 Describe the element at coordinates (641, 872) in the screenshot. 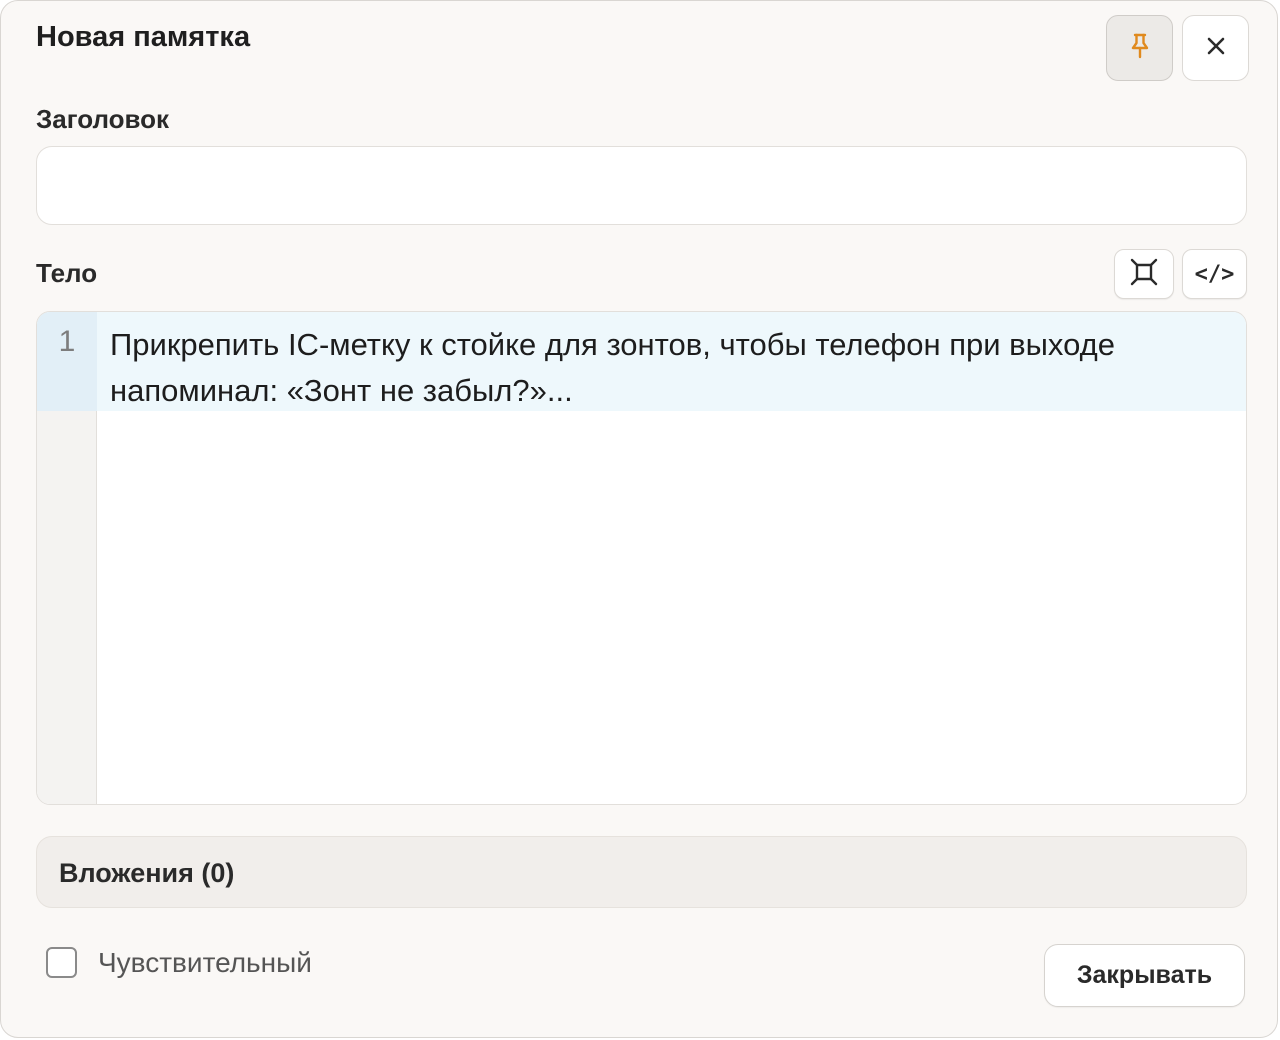

I see `attachments-section: Вложения (0)` at that location.